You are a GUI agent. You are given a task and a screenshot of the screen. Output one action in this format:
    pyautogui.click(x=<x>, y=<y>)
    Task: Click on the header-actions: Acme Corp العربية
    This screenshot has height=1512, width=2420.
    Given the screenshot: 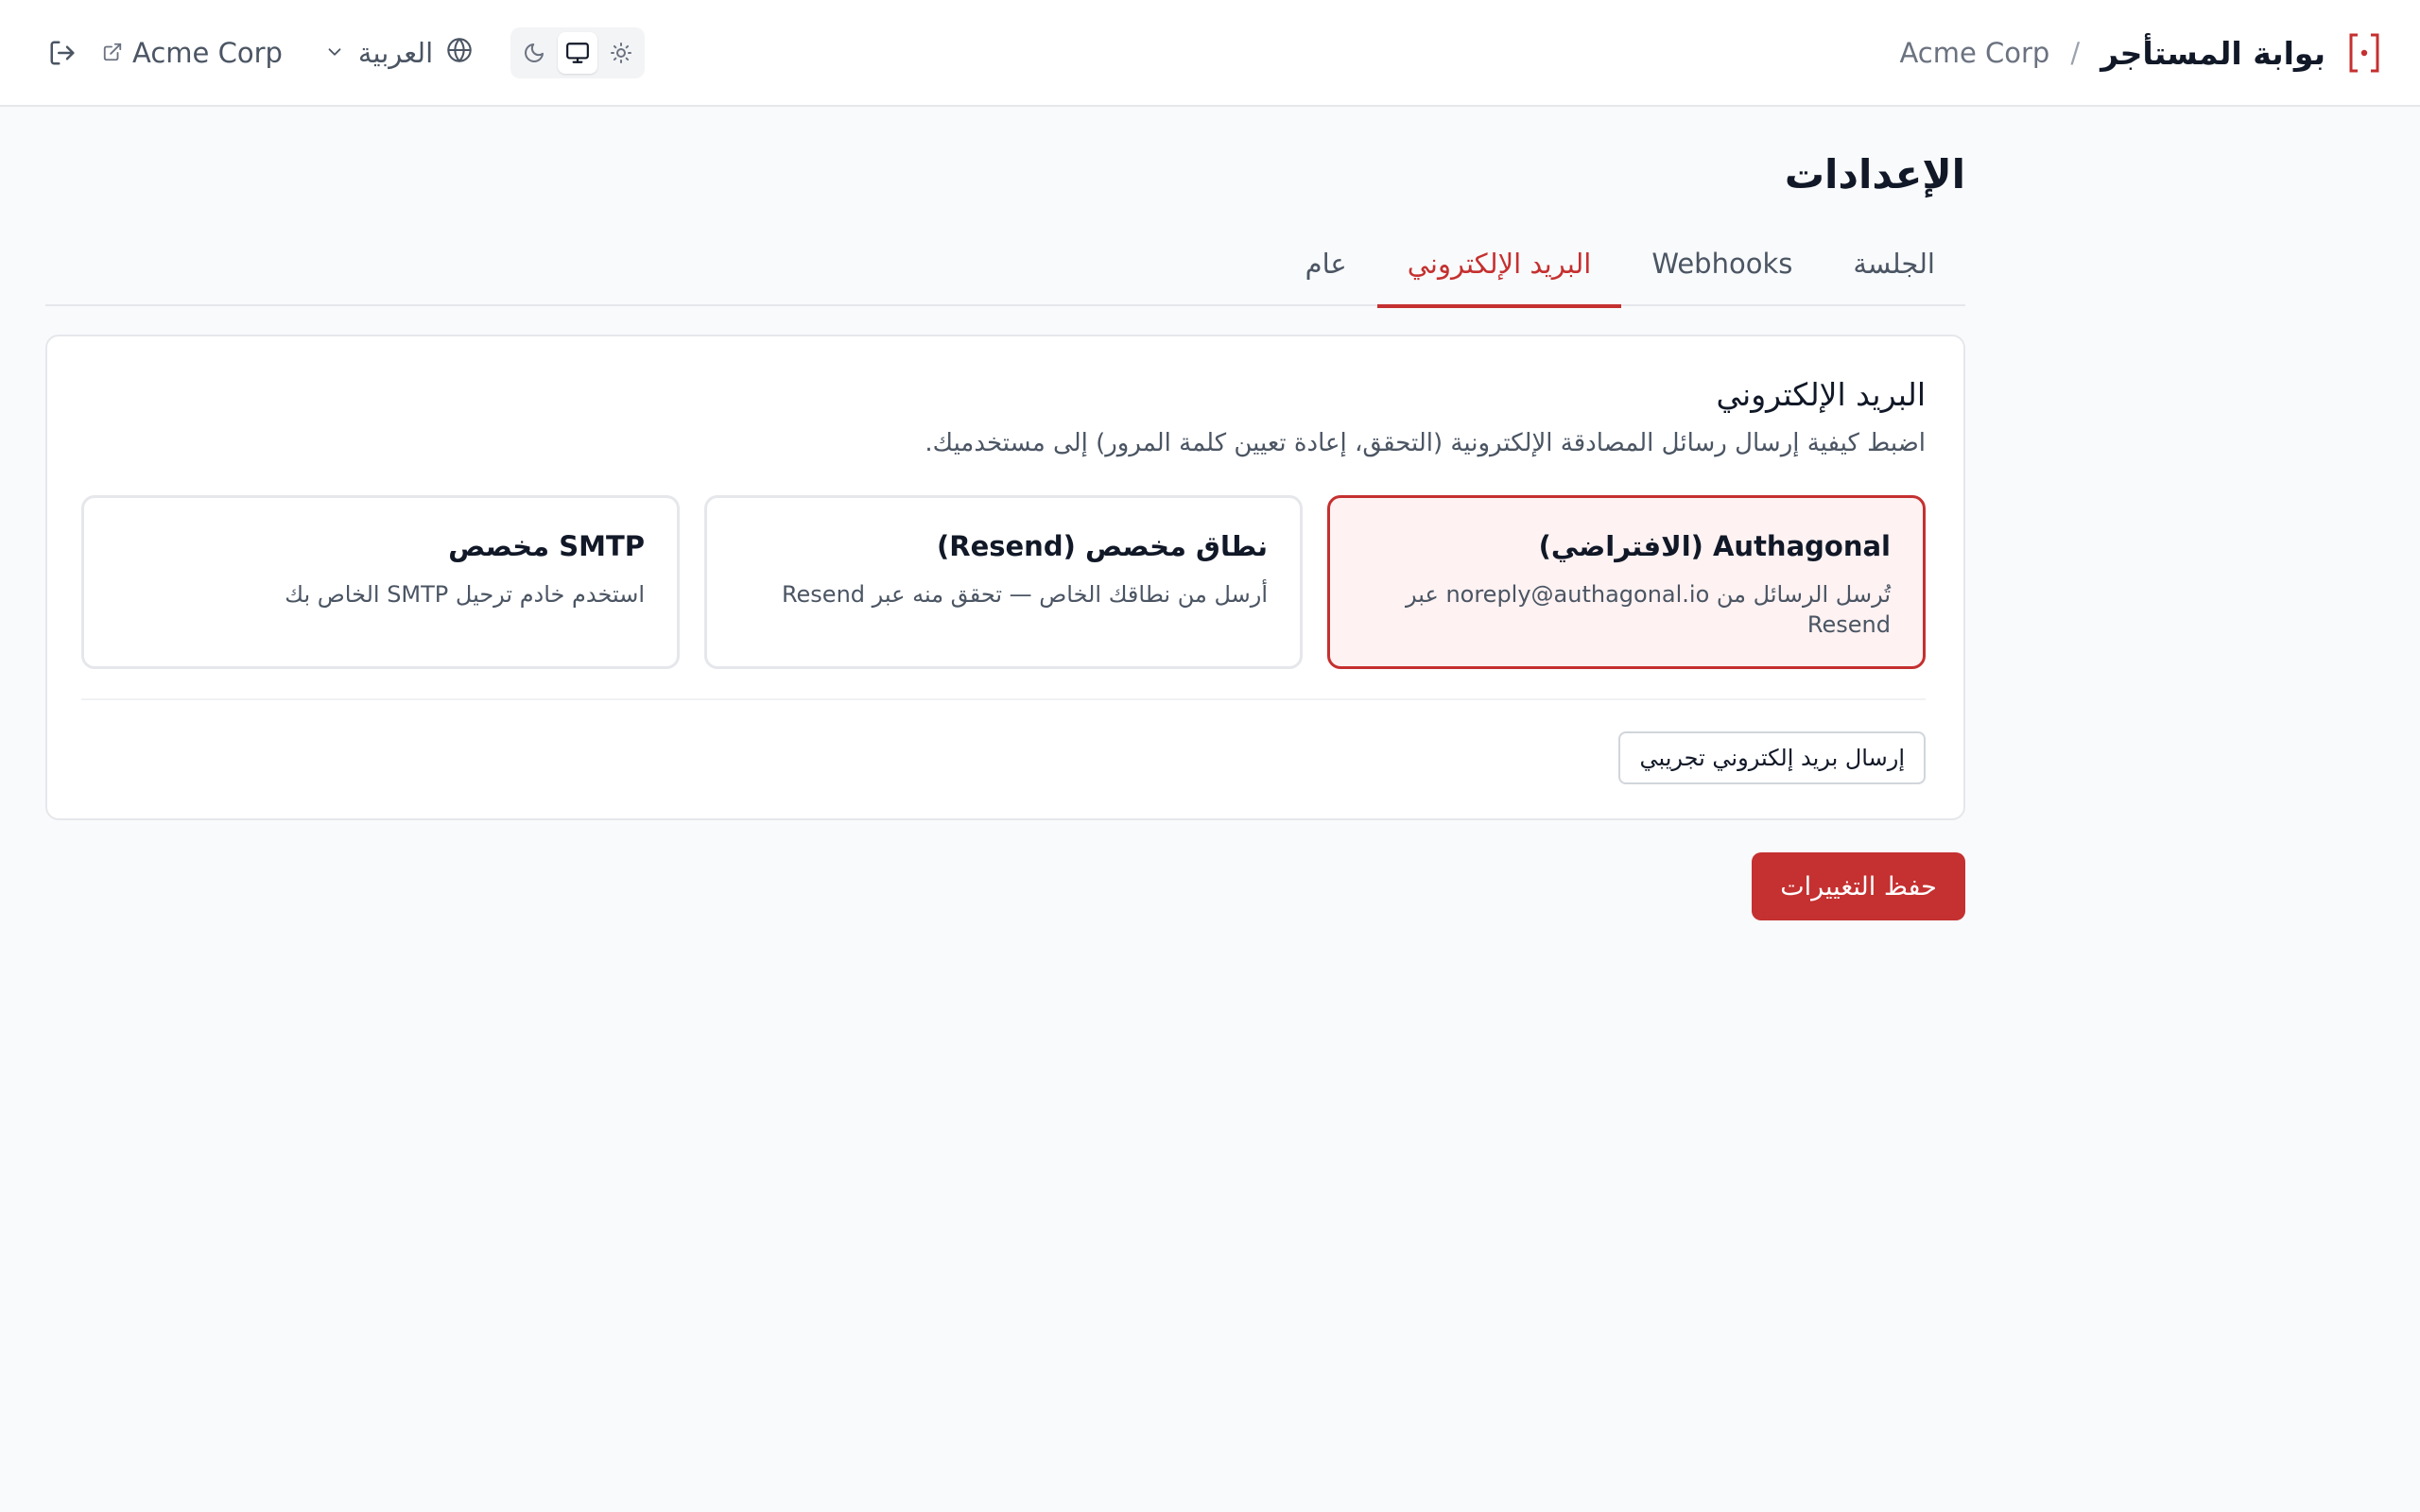 What is the action you would take?
    pyautogui.click(x=344, y=52)
    